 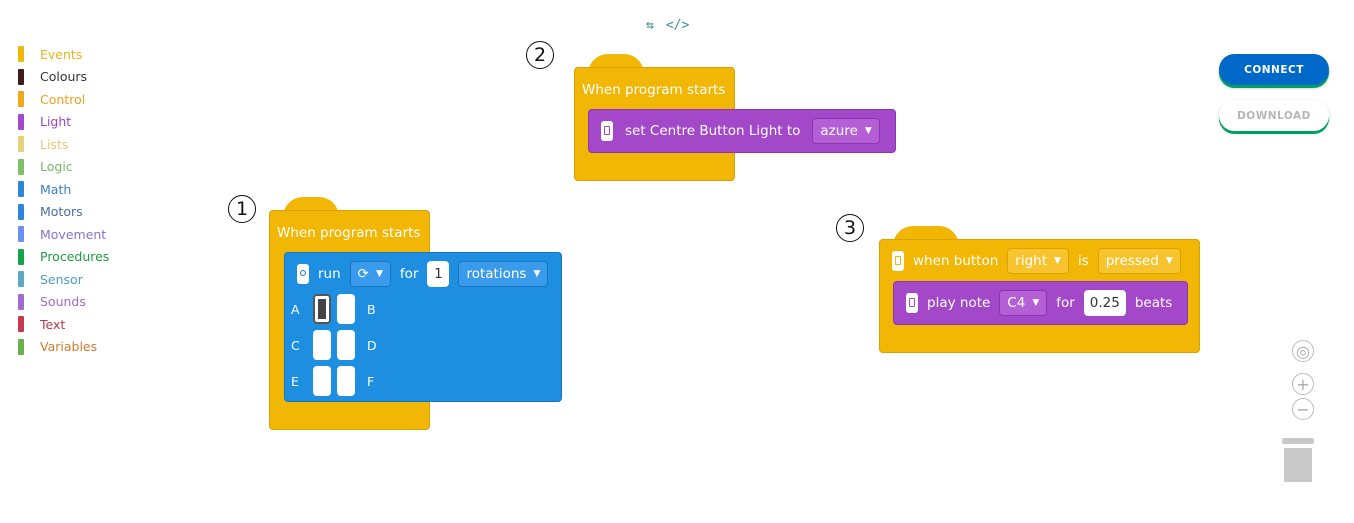 I want to click on trash-body, so click(x=1298, y=465).